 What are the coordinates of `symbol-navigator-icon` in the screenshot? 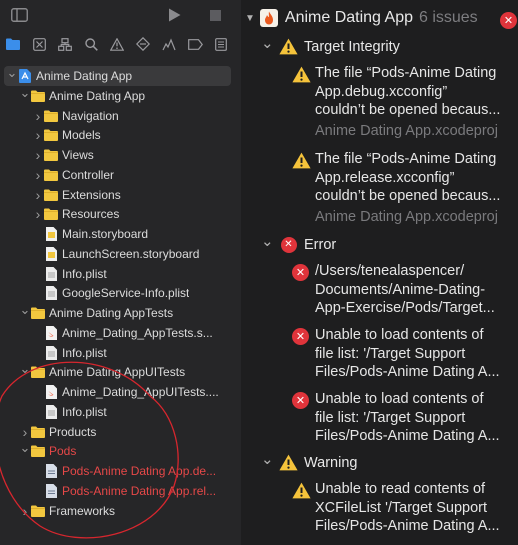 It's located at (65, 44).